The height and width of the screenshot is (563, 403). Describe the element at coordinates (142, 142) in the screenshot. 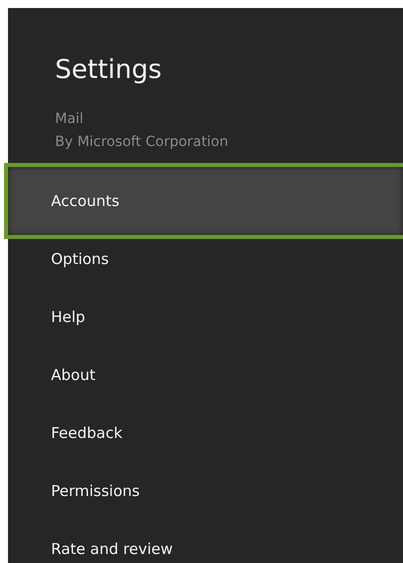

I see `publisher-text: By Microsoft Corporation` at that location.